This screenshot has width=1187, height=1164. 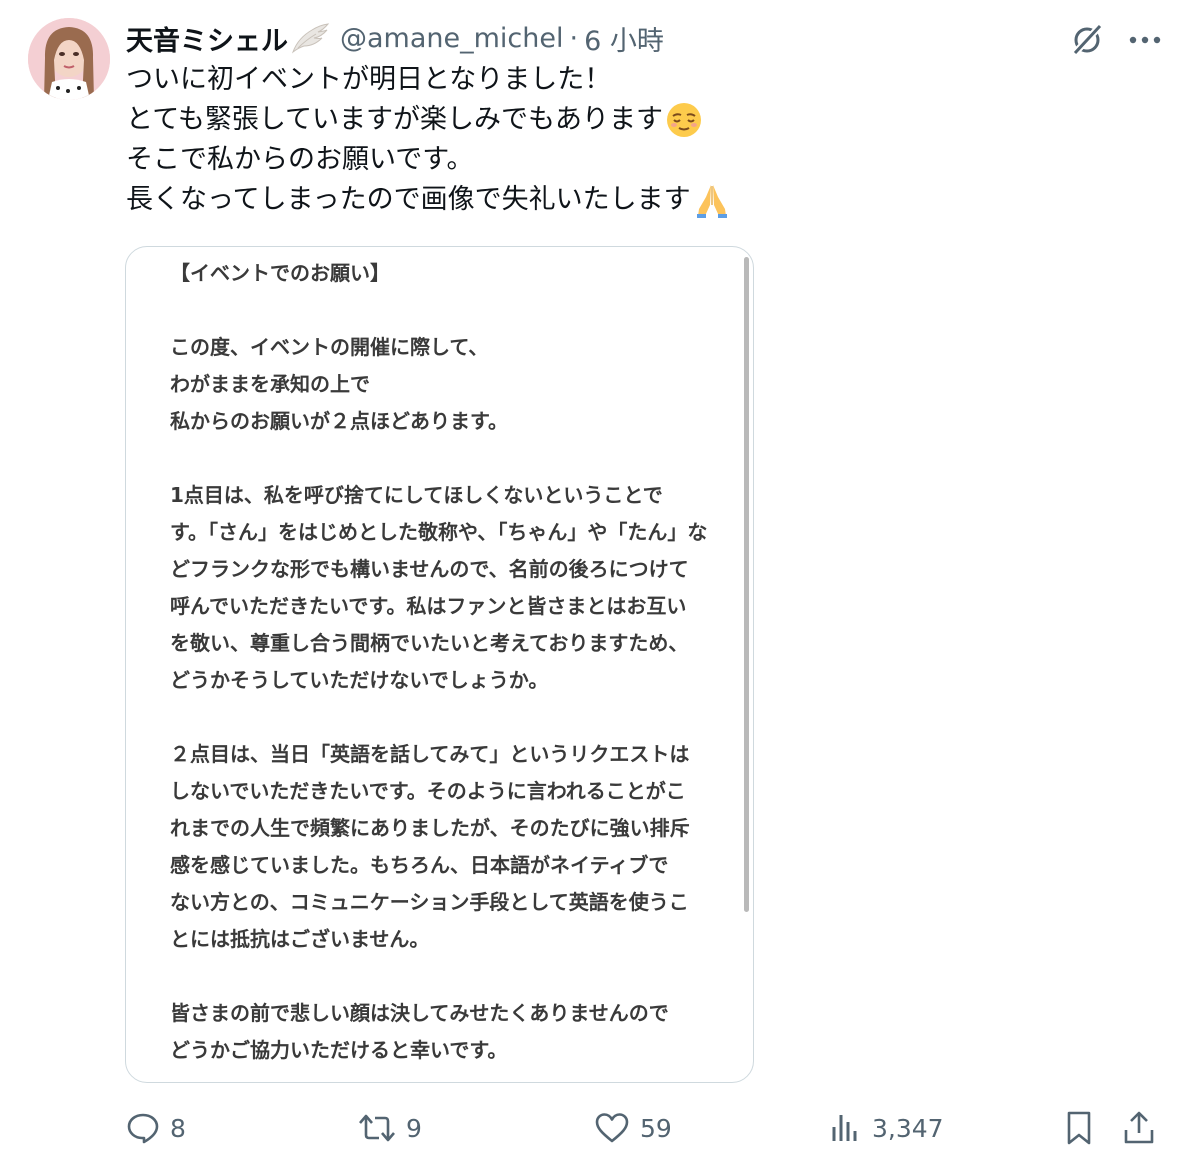 What do you see at coordinates (612, 1128) in the screenshot?
I see `heart-icon` at bounding box center [612, 1128].